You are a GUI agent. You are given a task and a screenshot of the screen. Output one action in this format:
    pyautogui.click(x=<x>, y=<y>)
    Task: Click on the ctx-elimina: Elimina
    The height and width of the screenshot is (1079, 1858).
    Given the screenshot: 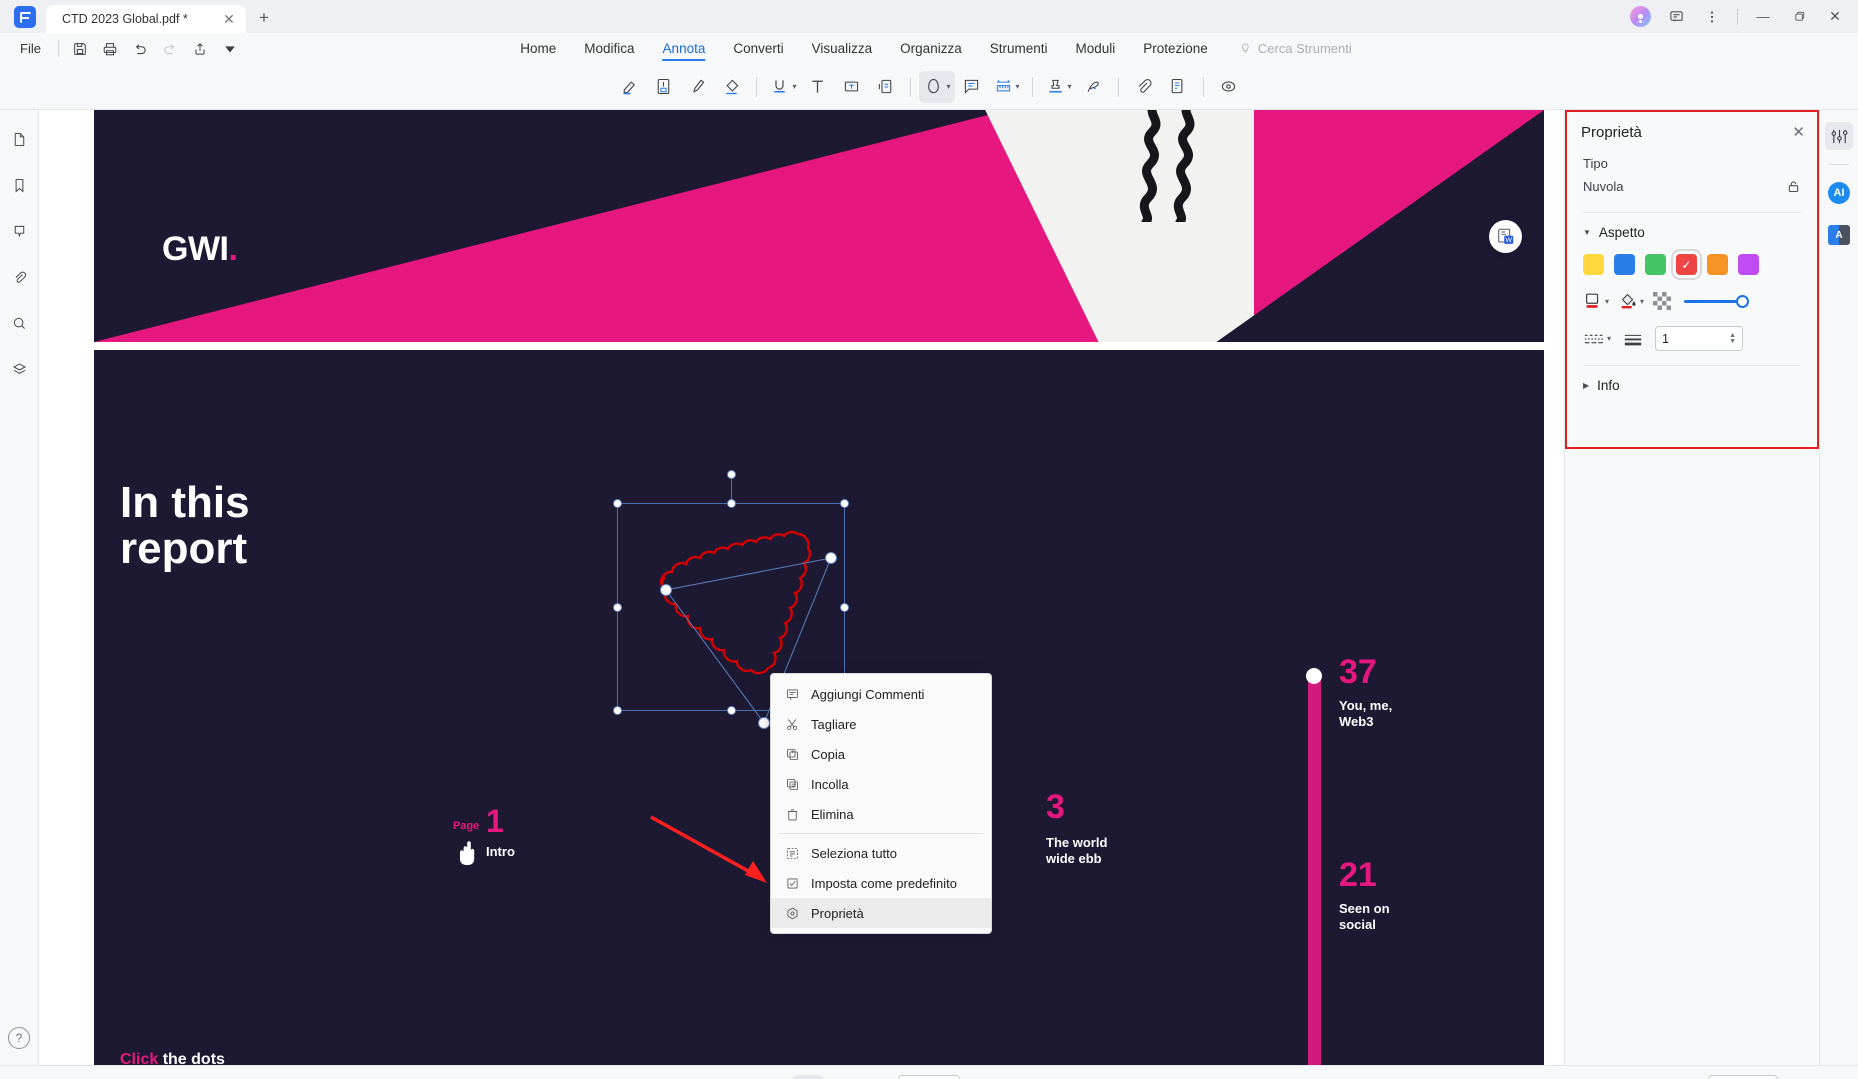 What is the action you would take?
    pyautogui.click(x=881, y=814)
    